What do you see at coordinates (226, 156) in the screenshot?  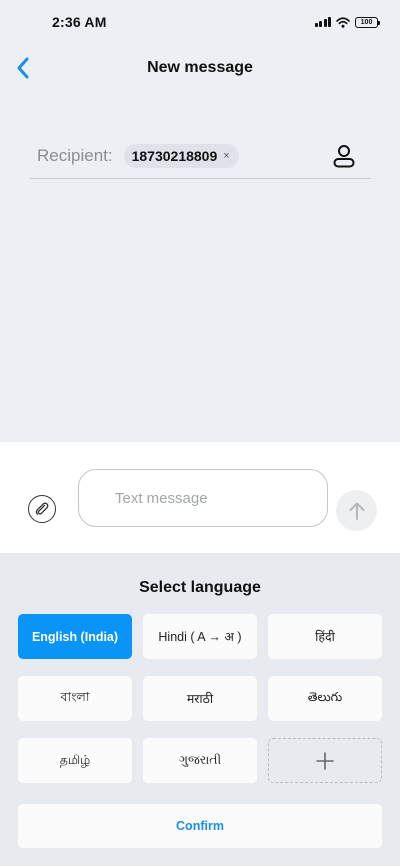 I see `remove-recipient-icon: ×` at bounding box center [226, 156].